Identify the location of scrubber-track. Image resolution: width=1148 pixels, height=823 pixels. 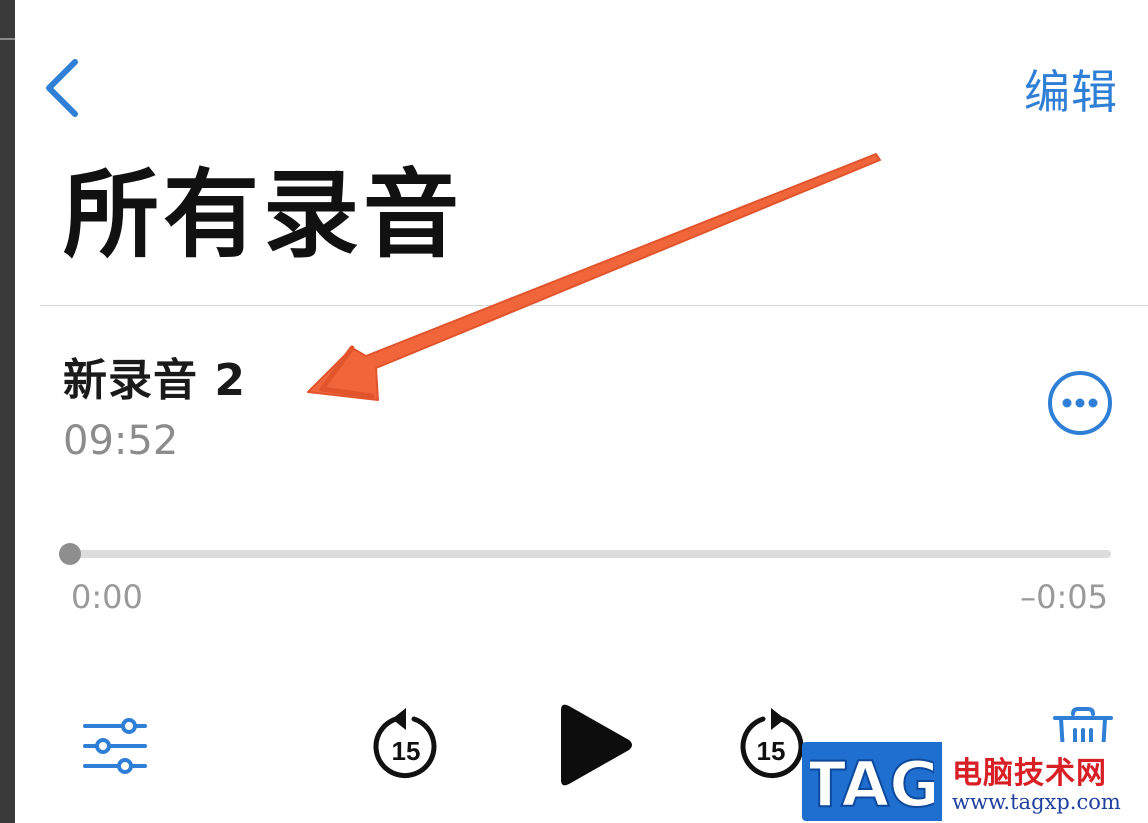
(588, 554).